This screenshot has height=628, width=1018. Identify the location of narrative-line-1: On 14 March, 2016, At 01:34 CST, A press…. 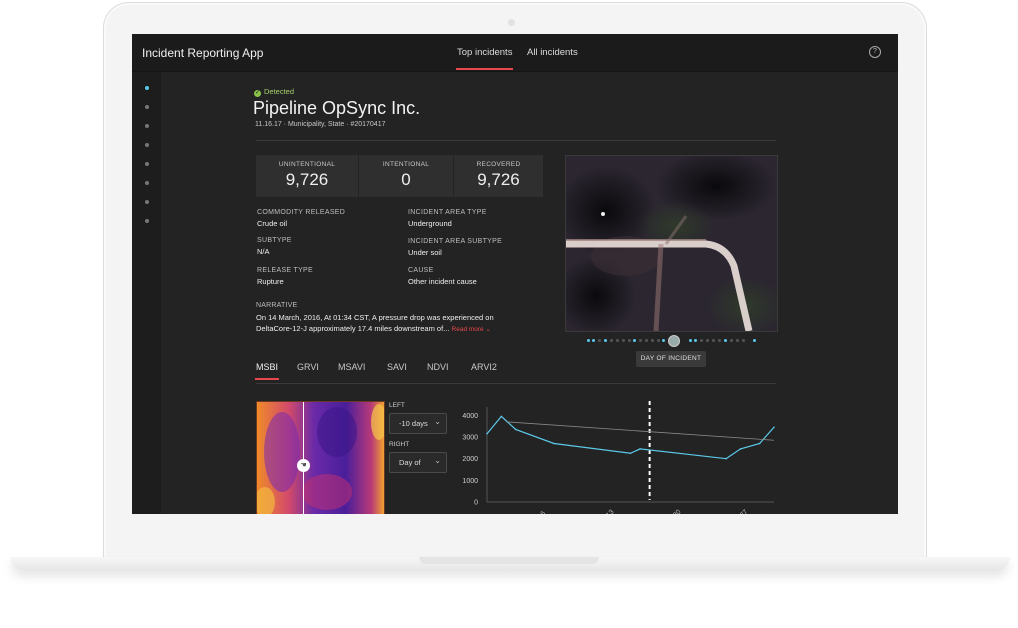
(375, 317).